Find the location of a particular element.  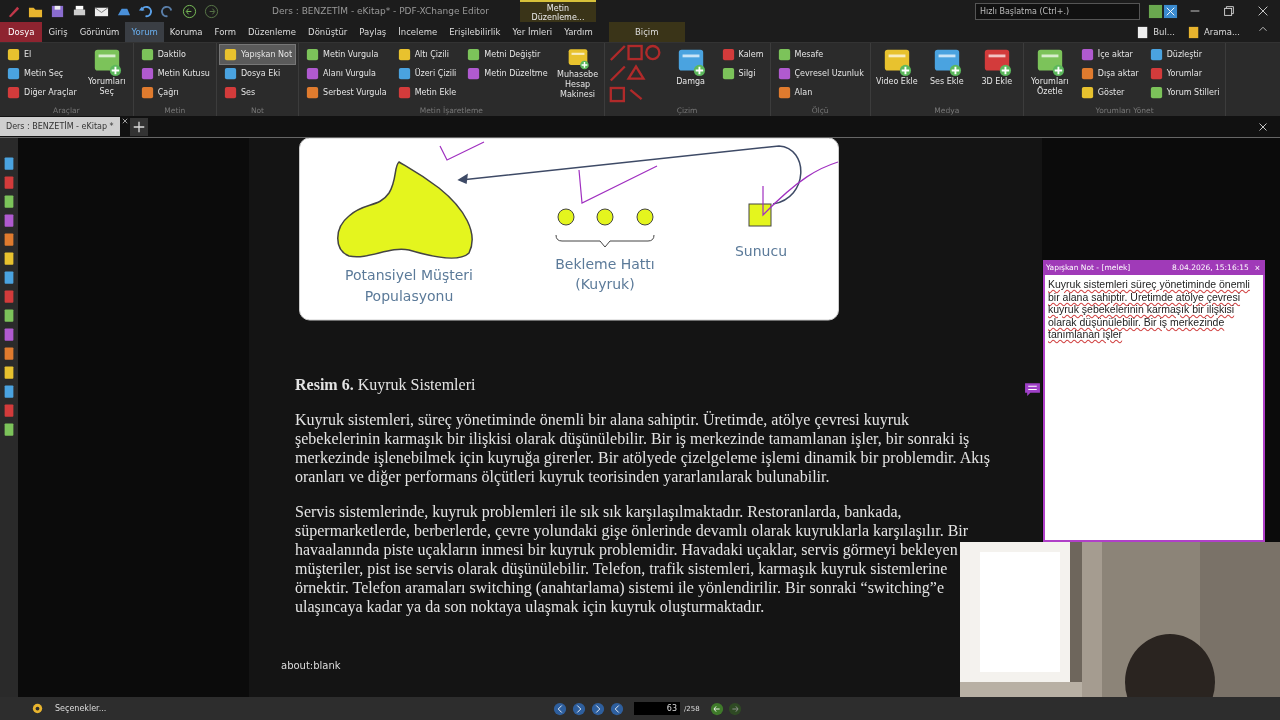

ribbon-button: Serbest Vurgula is located at coordinates (346, 92).